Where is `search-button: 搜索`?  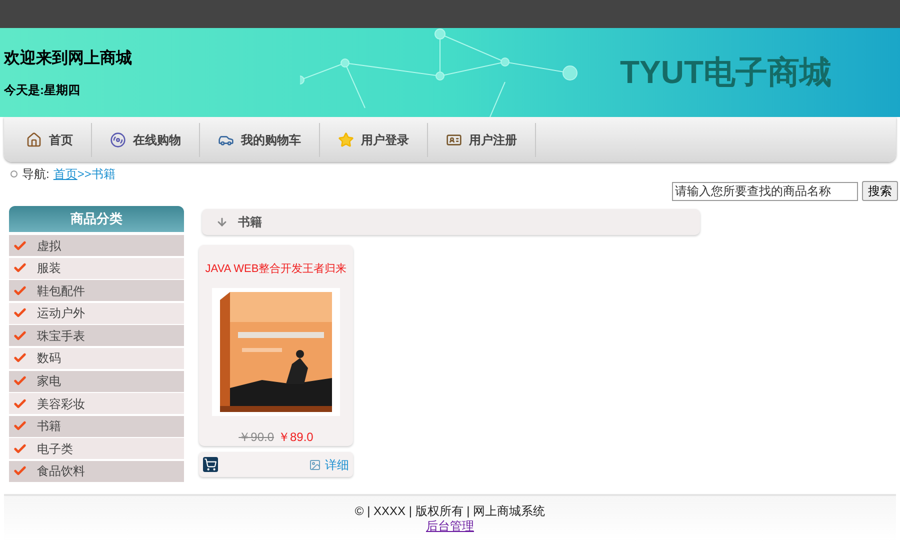
search-button: 搜索 is located at coordinates (880, 191).